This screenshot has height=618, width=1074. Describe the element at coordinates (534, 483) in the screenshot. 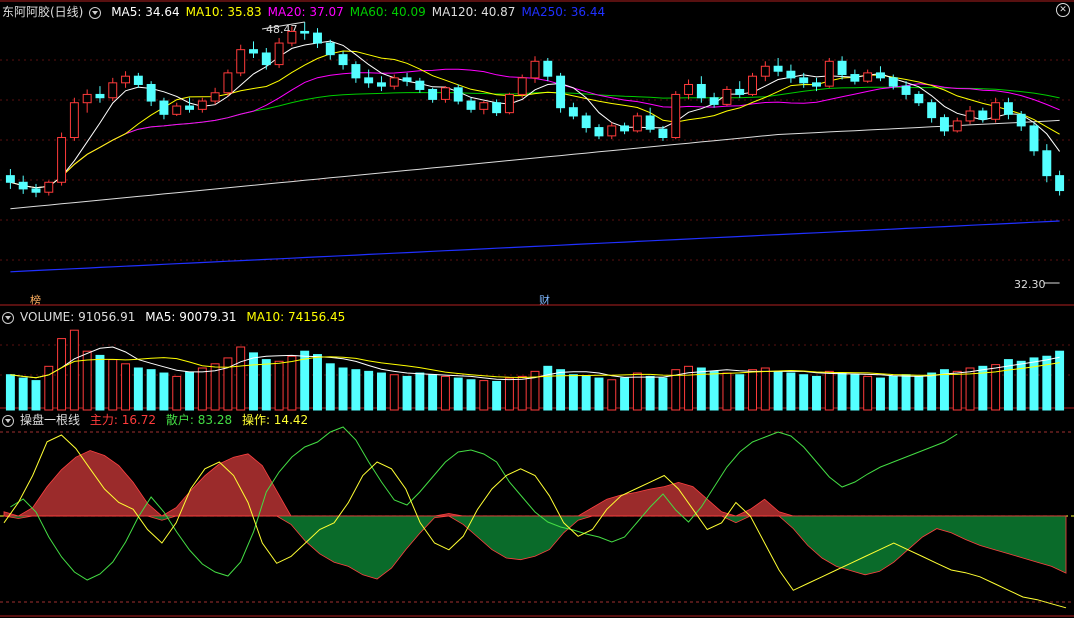

I see `zhuli-positive-area` at that location.